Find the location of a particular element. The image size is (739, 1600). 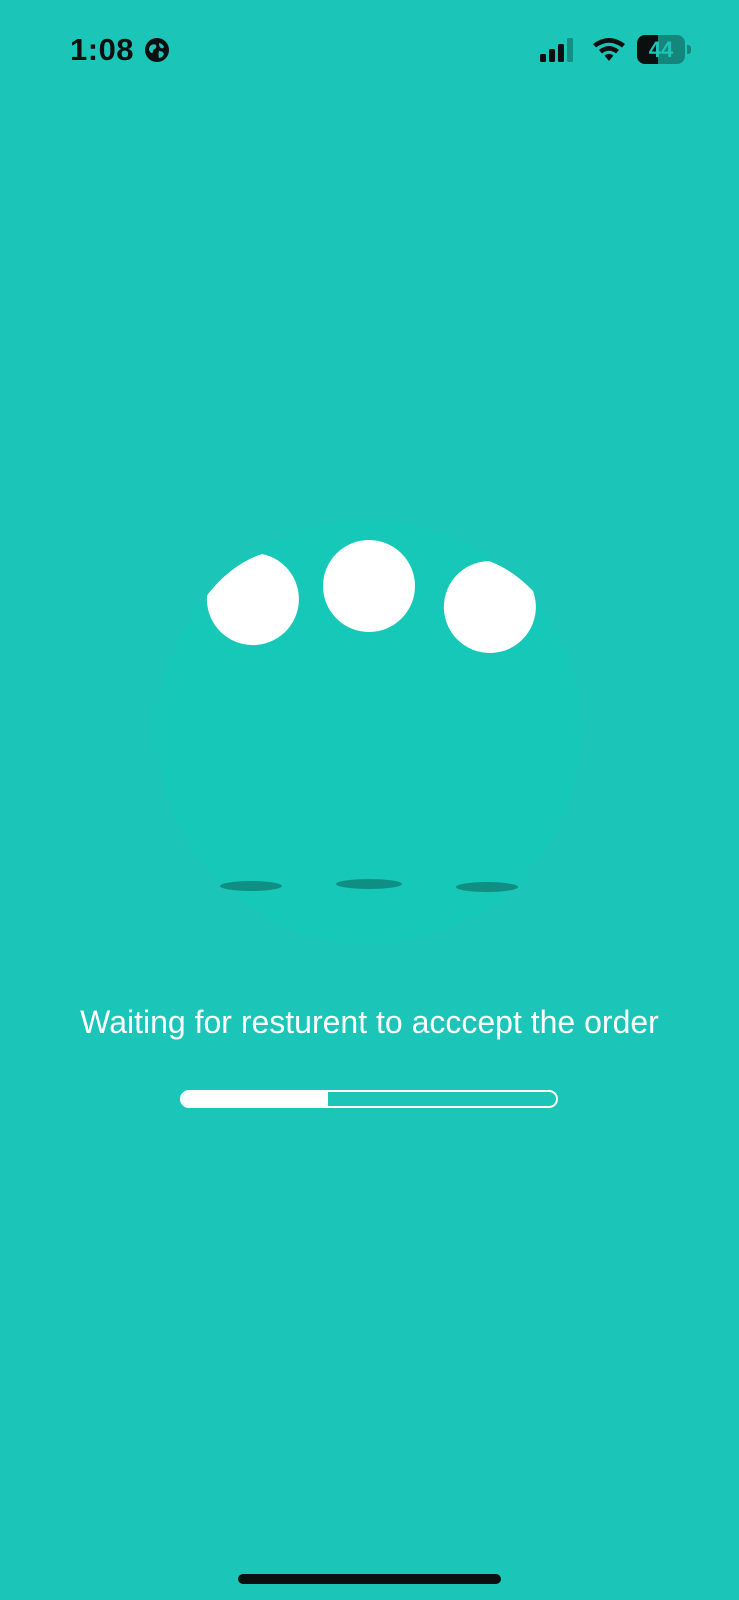

wifi-icon is located at coordinates (609, 49).